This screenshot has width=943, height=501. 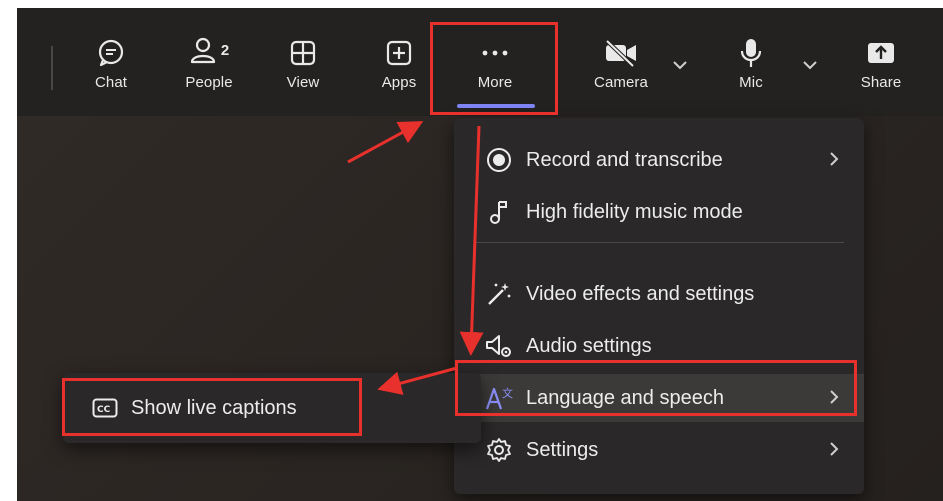 What do you see at coordinates (624, 159) in the screenshot?
I see `menu-item-label: Record and transcribe` at bounding box center [624, 159].